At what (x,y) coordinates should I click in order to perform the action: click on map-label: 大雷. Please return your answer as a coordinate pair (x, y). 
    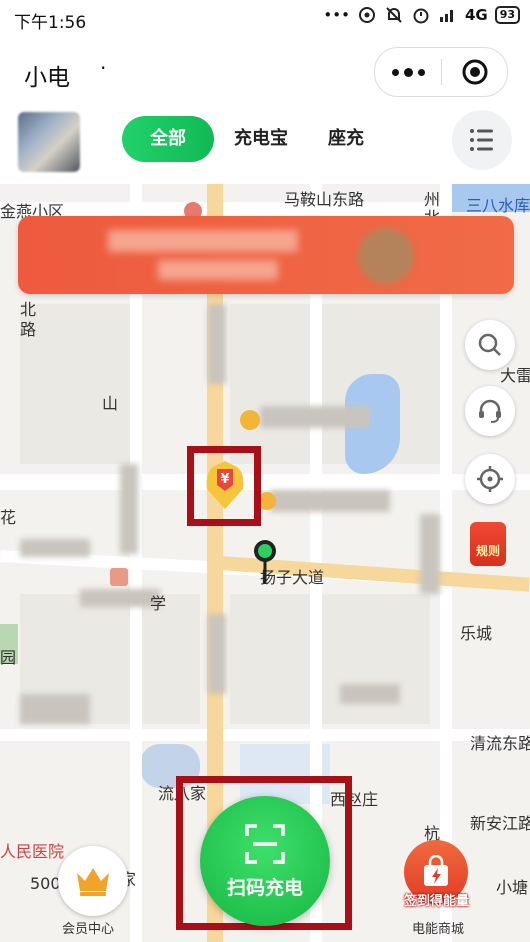
    Looking at the image, I should click on (515, 375).